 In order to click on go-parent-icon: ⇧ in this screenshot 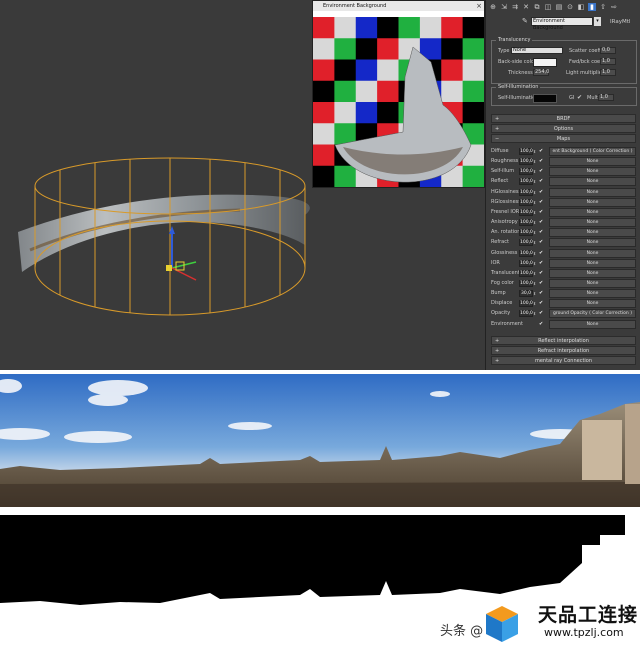, I will do `click(603, 7)`.